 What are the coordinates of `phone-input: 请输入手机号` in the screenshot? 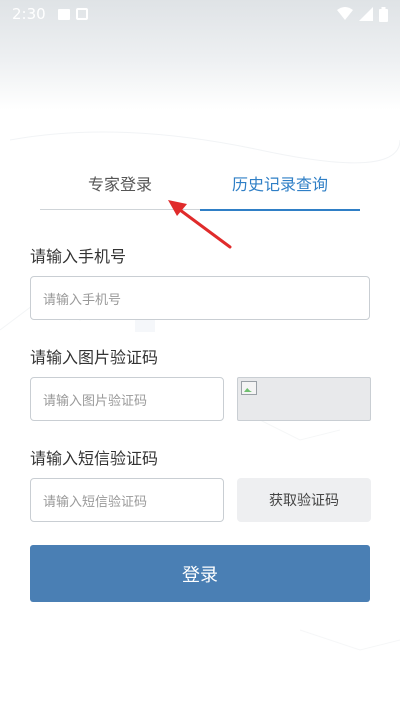 It's located at (200, 298).